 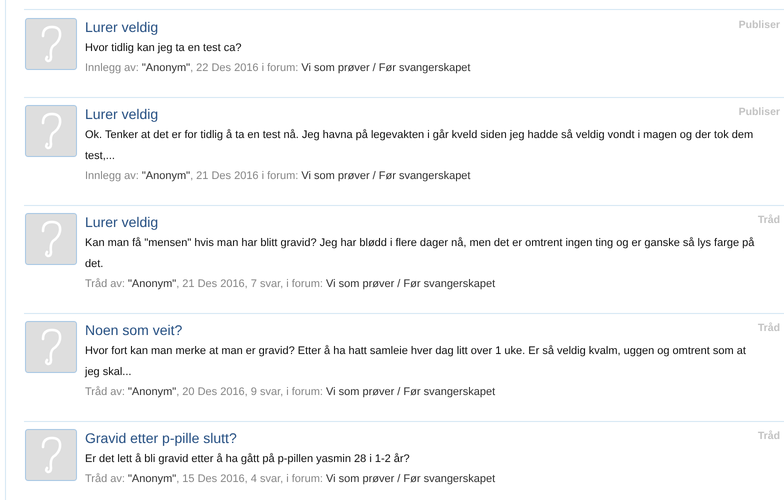 I want to click on post-excerpt: Er det lett å bli gravid etter å ha gått på p-pillen yasmin 28 i 1-2 år?, so click(x=248, y=459).